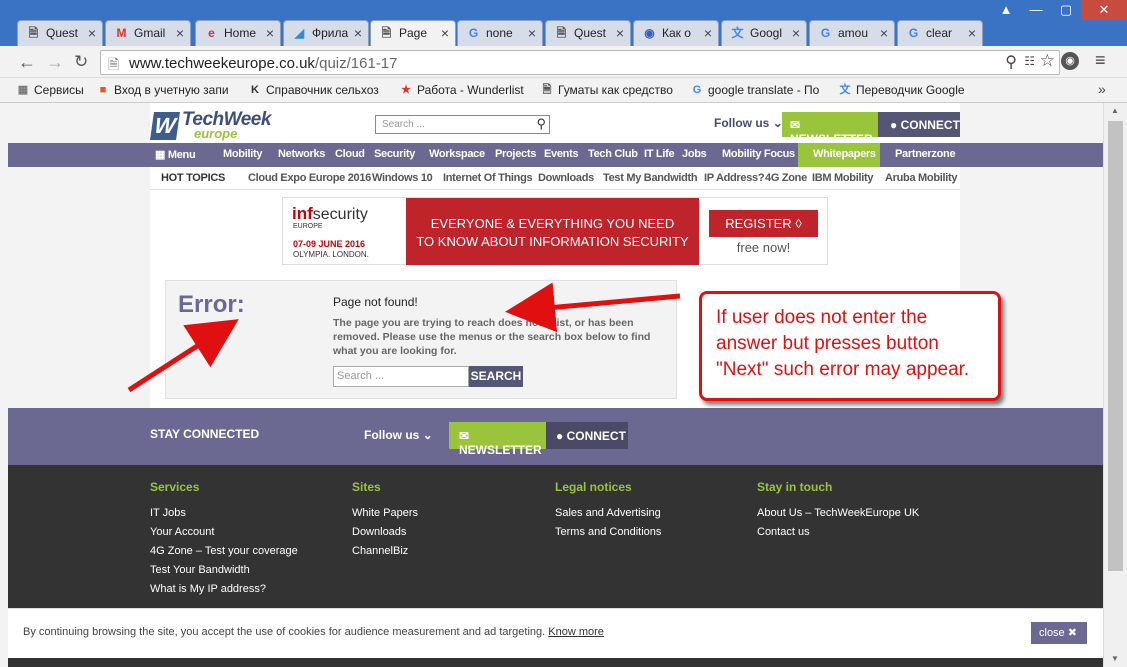 The image size is (1127, 667). What do you see at coordinates (183, 356) in the screenshot?
I see `arrow-to-error-heading` at bounding box center [183, 356].